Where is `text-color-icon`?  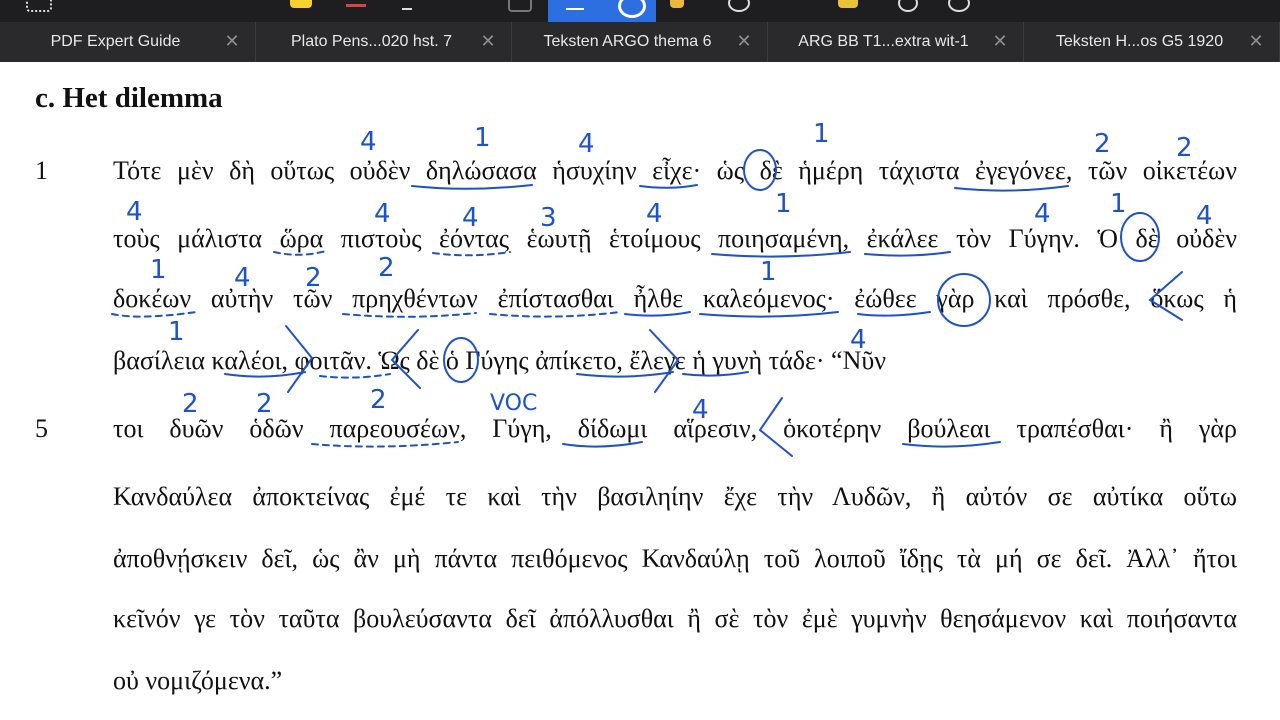 text-color-icon is located at coordinates (356, 3).